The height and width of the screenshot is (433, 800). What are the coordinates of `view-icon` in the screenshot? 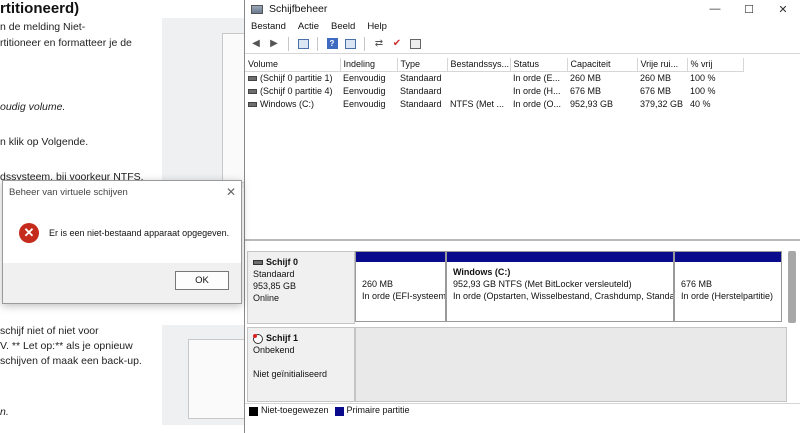 It's located at (415, 44).